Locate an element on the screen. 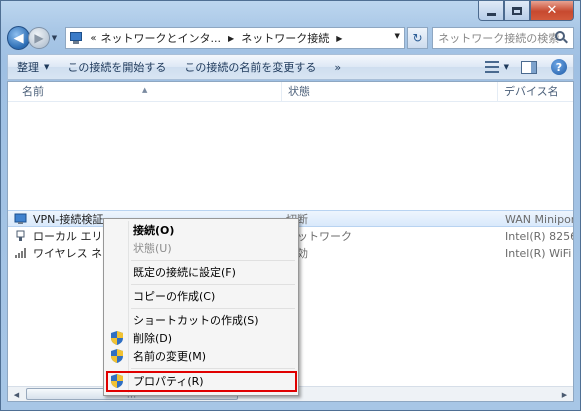 Image resolution: width=581 pixels, height=411 pixels. close-icon: ✕ is located at coordinates (552, 10).